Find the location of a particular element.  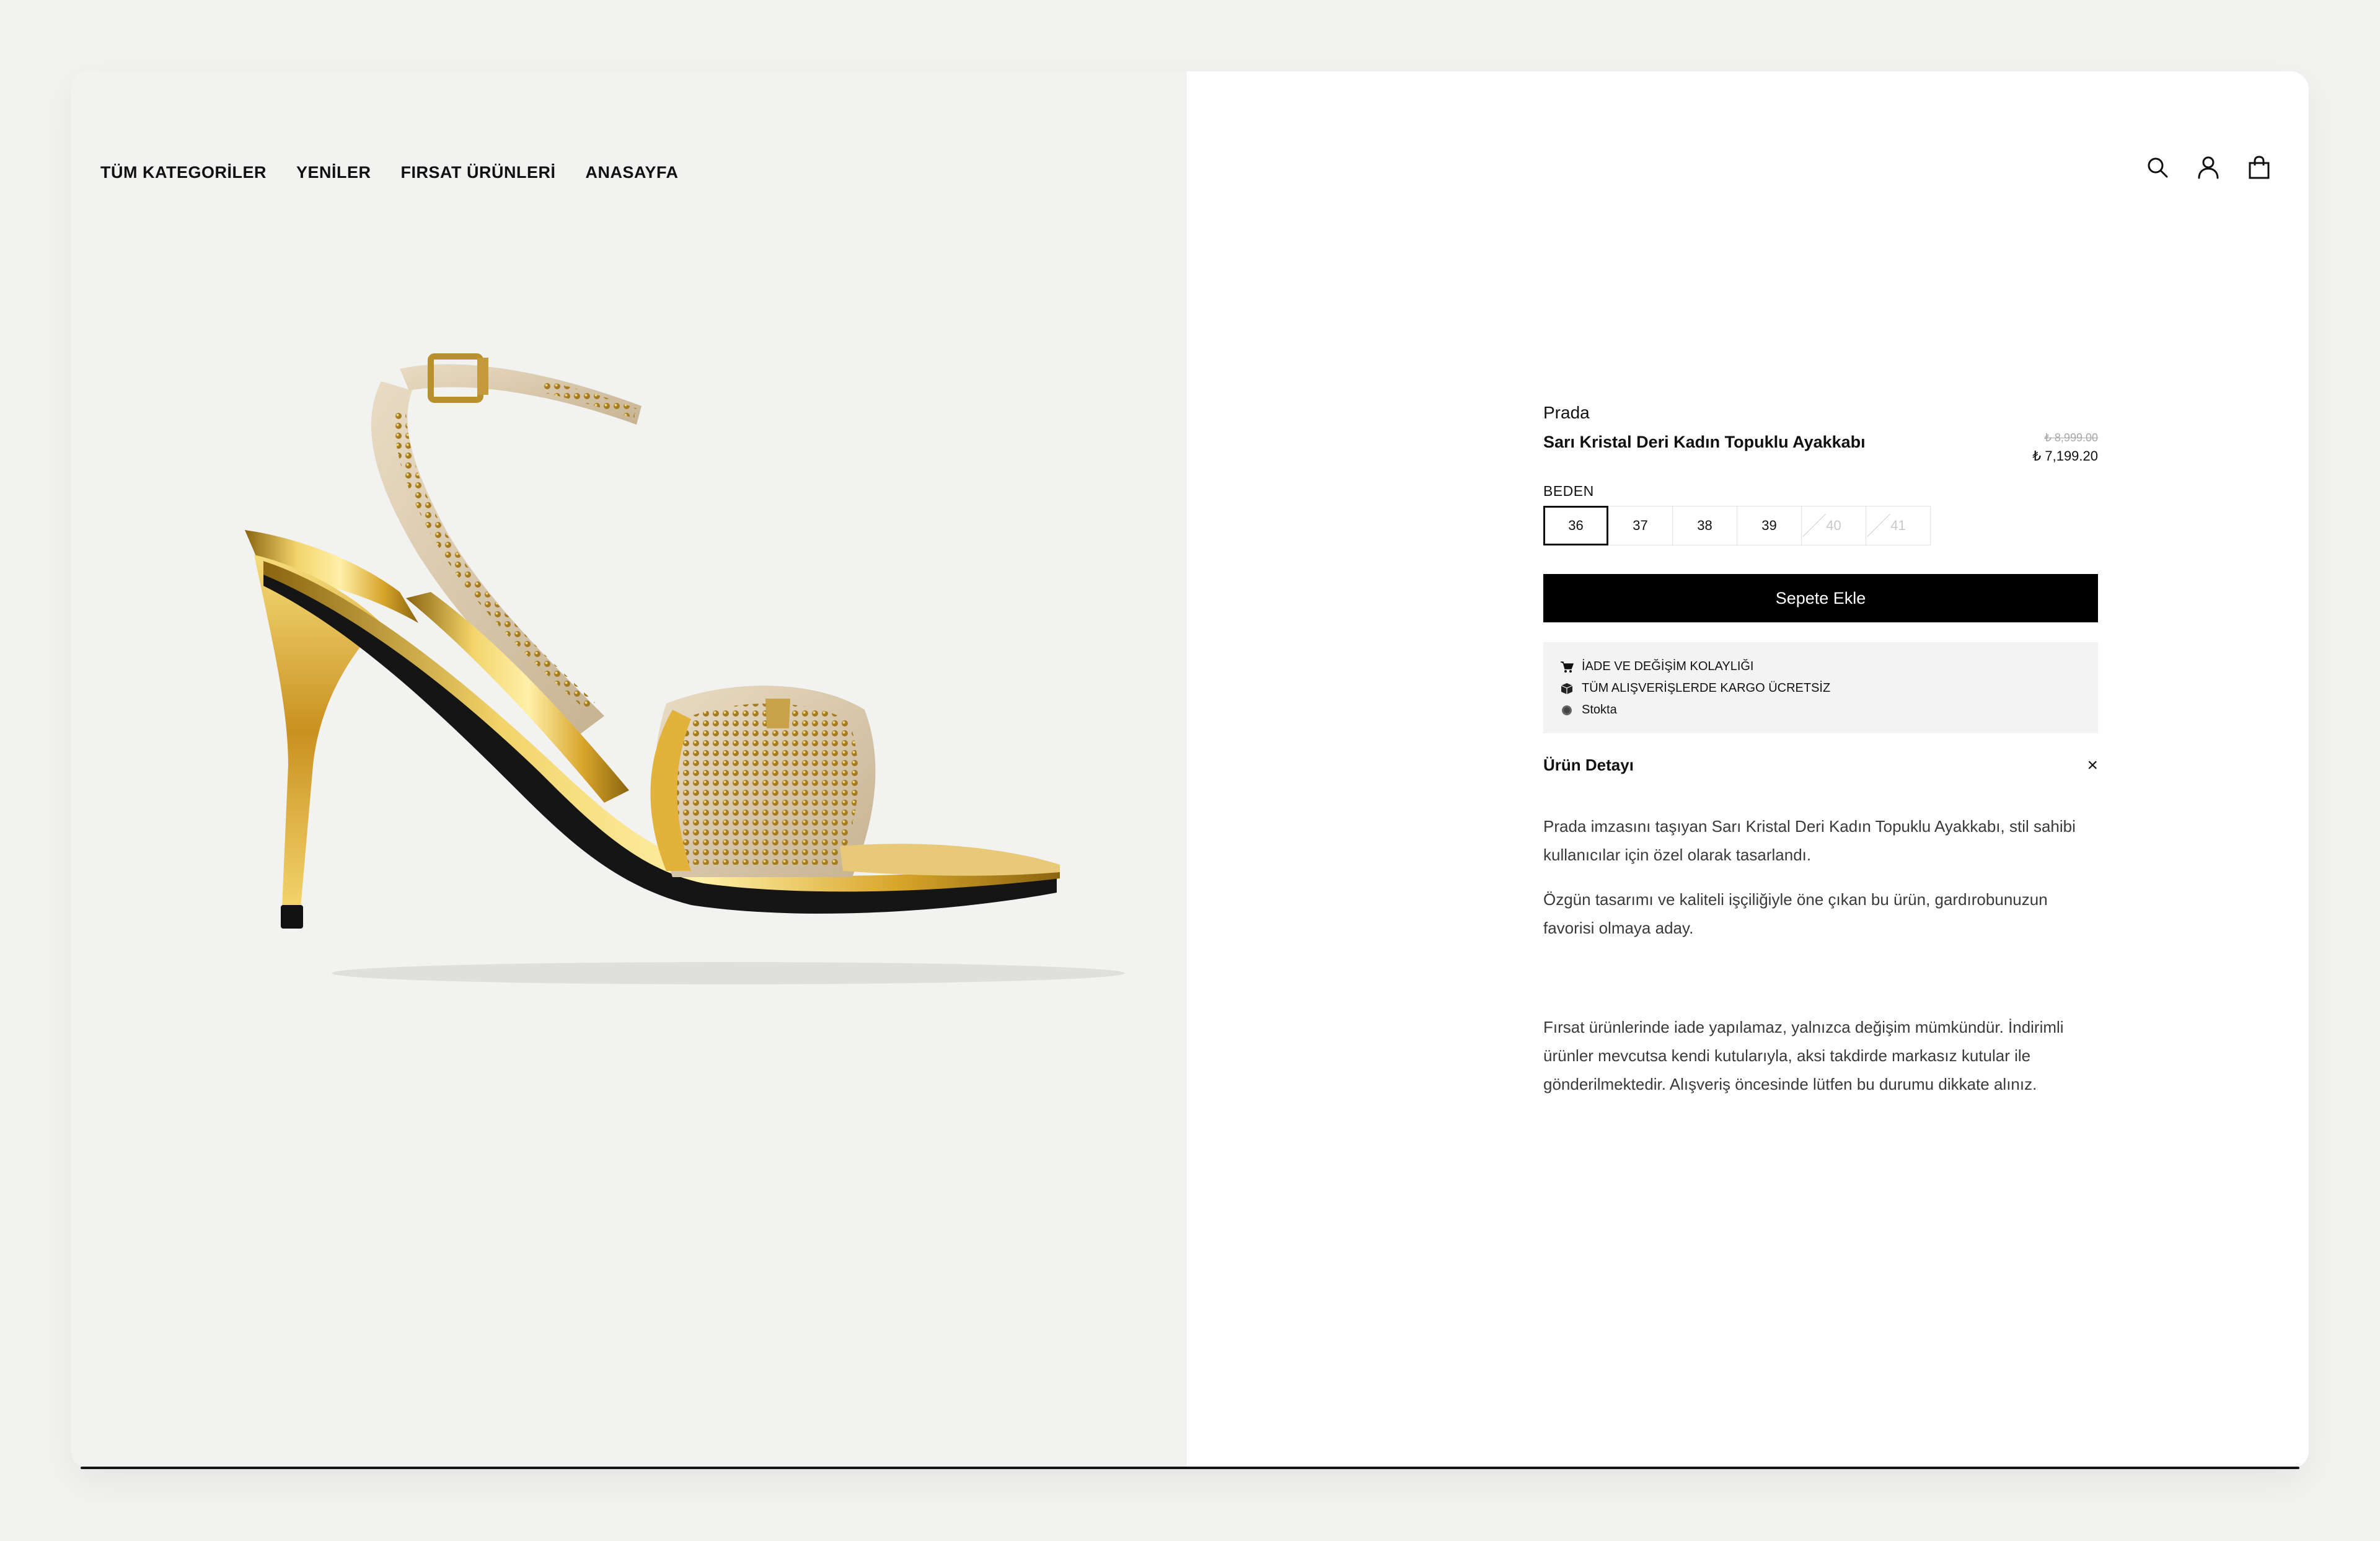

sale-price: ₺ 7,199.20 is located at coordinates (2065, 456).